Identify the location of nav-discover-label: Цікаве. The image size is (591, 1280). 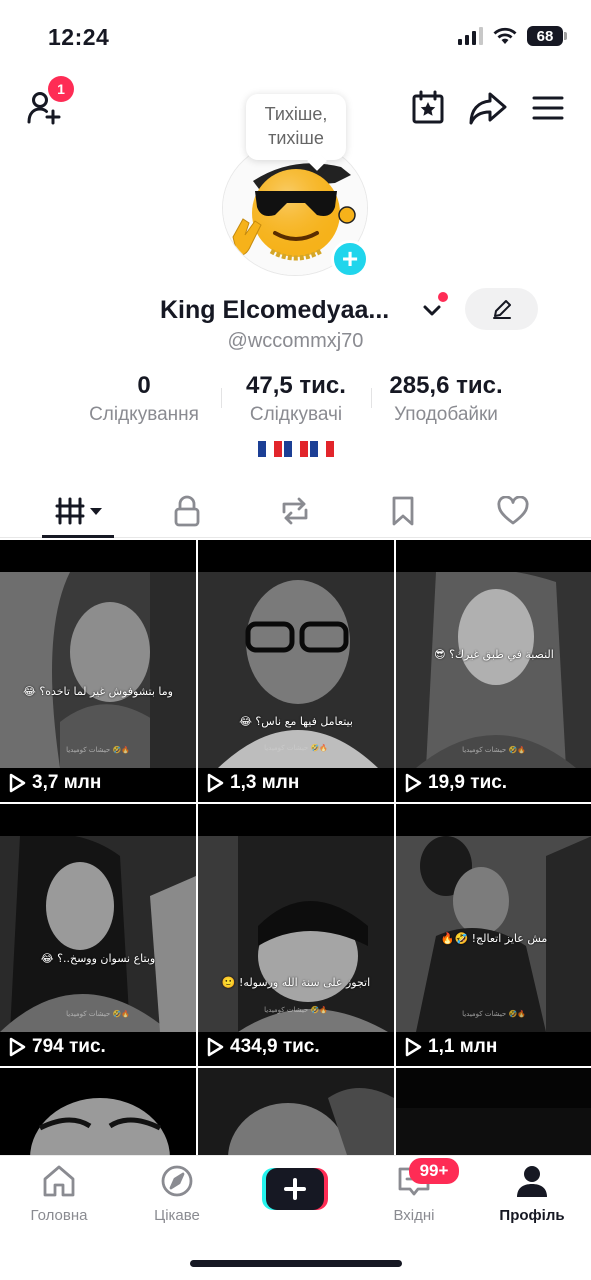
(177, 1215).